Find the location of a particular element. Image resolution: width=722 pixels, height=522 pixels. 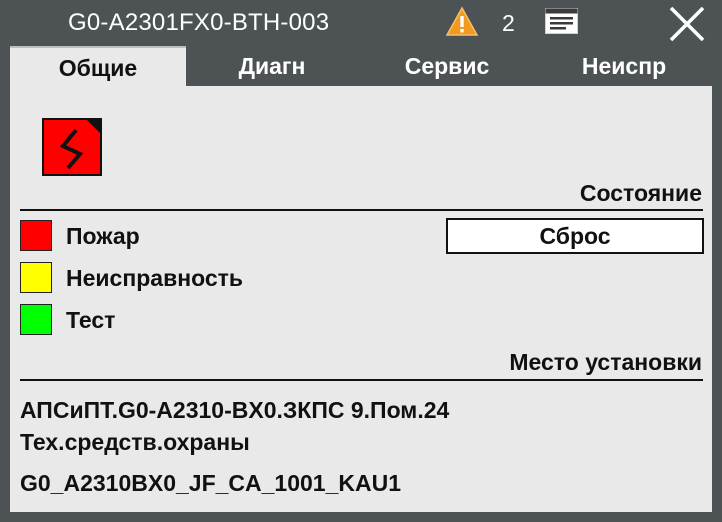

warning-count: 2 is located at coordinates (508, 23).